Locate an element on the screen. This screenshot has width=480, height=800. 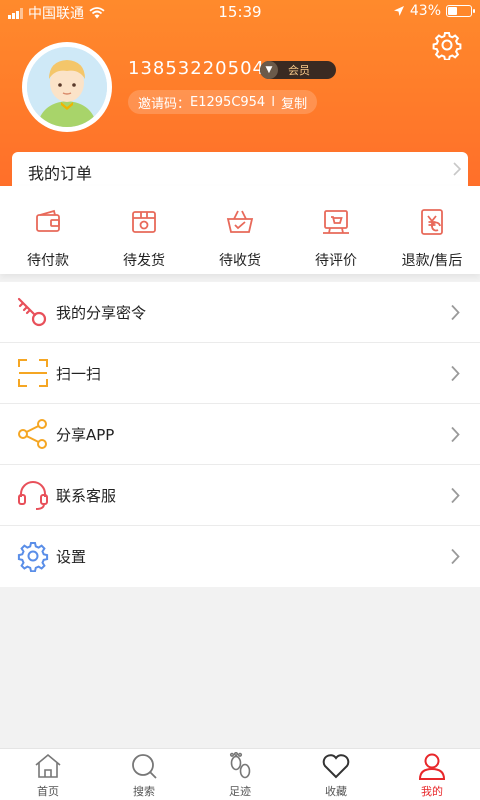
invite-code-bar: 邀请码： E1295C954 I 复制 is located at coordinates (223, 102).